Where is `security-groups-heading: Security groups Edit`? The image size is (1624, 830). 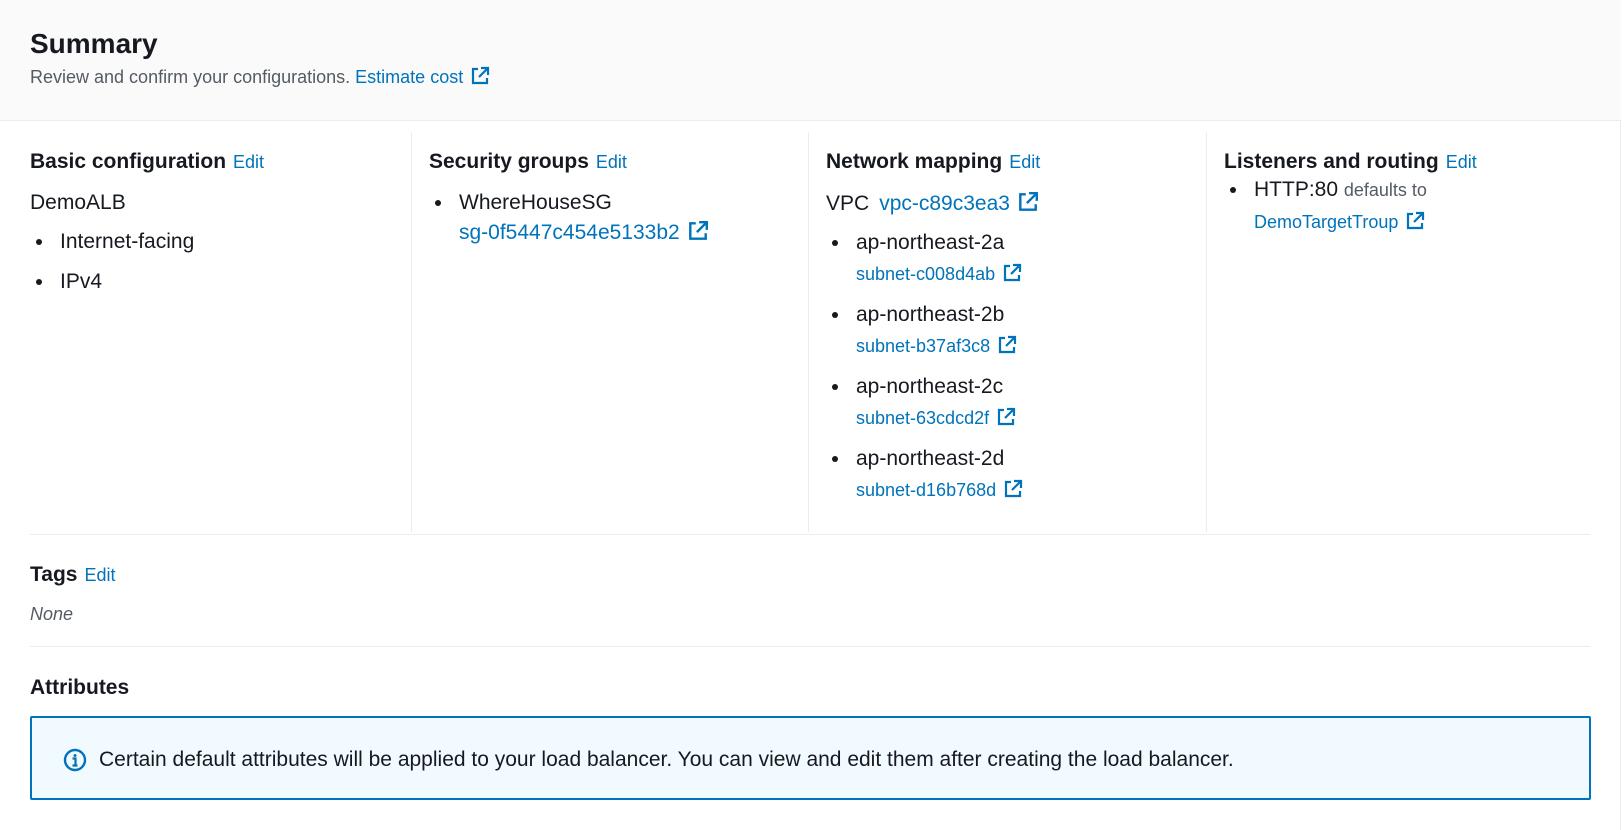 security-groups-heading: Security groups Edit is located at coordinates (619, 163).